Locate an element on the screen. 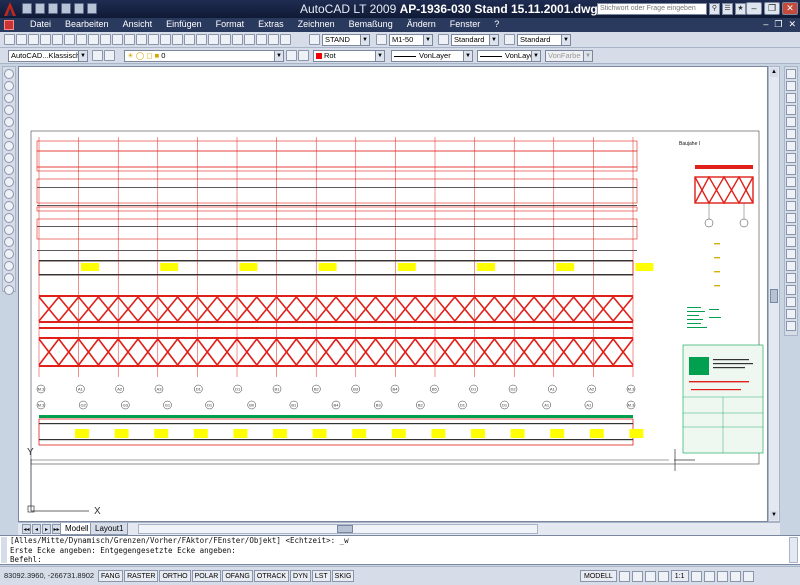 The height and width of the screenshot is (585, 800). help-search-input: Stichwort oder Frage eingeben is located at coordinates (652, 9).